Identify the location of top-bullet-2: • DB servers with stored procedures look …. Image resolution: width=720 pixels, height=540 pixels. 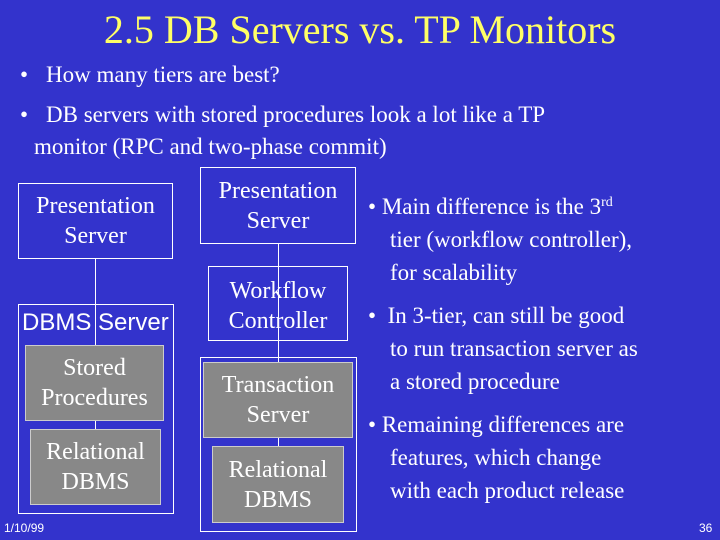
(282, 114).